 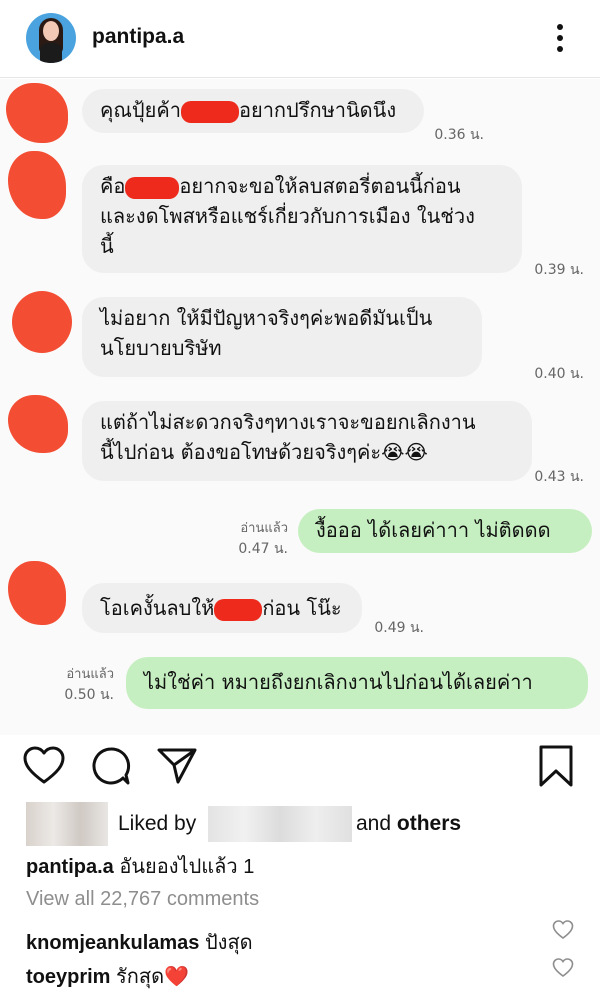 I want to click on incoming-message: โอเคงั้นลบให้ ก่อน โน๊ะ, so click(x=222, y=608).